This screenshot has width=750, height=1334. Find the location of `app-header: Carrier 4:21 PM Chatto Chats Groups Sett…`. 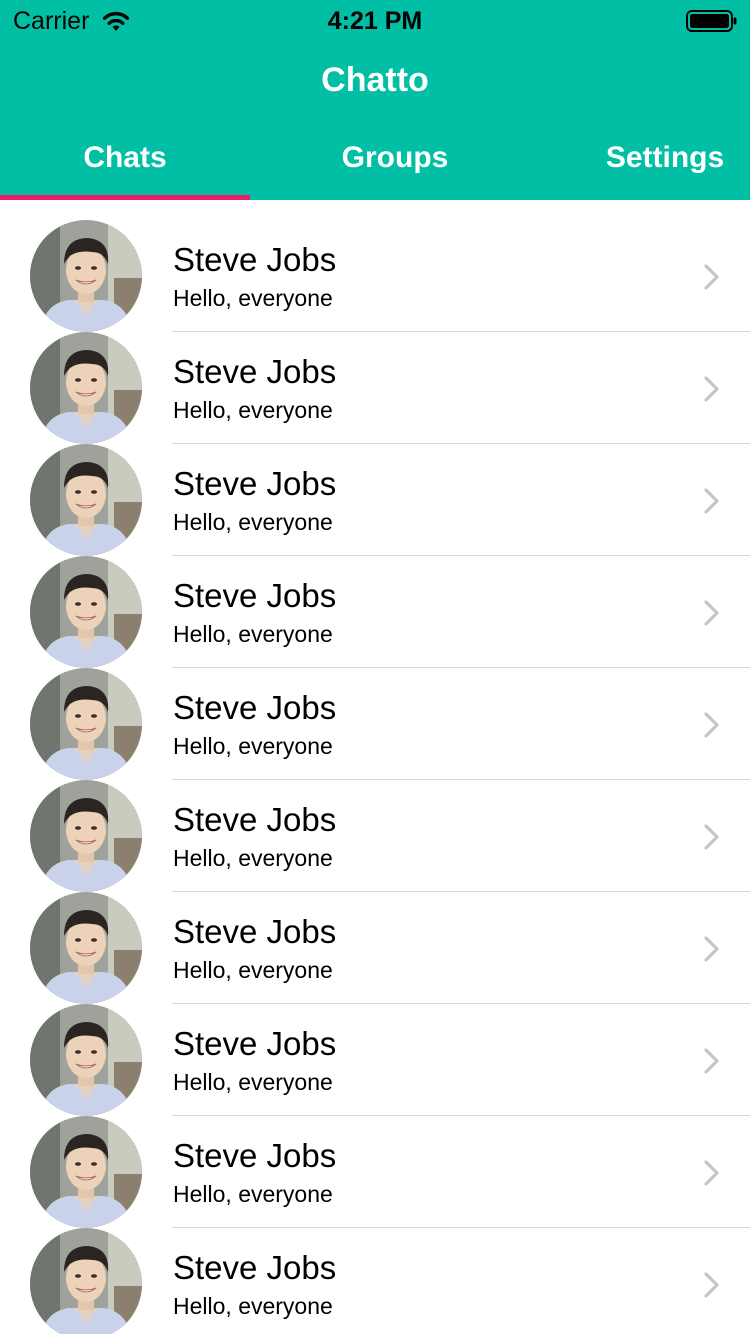

app-header: Carrier 4:21 PM Chatto Chats Groups Sett… is located at coordinates (375, 100).